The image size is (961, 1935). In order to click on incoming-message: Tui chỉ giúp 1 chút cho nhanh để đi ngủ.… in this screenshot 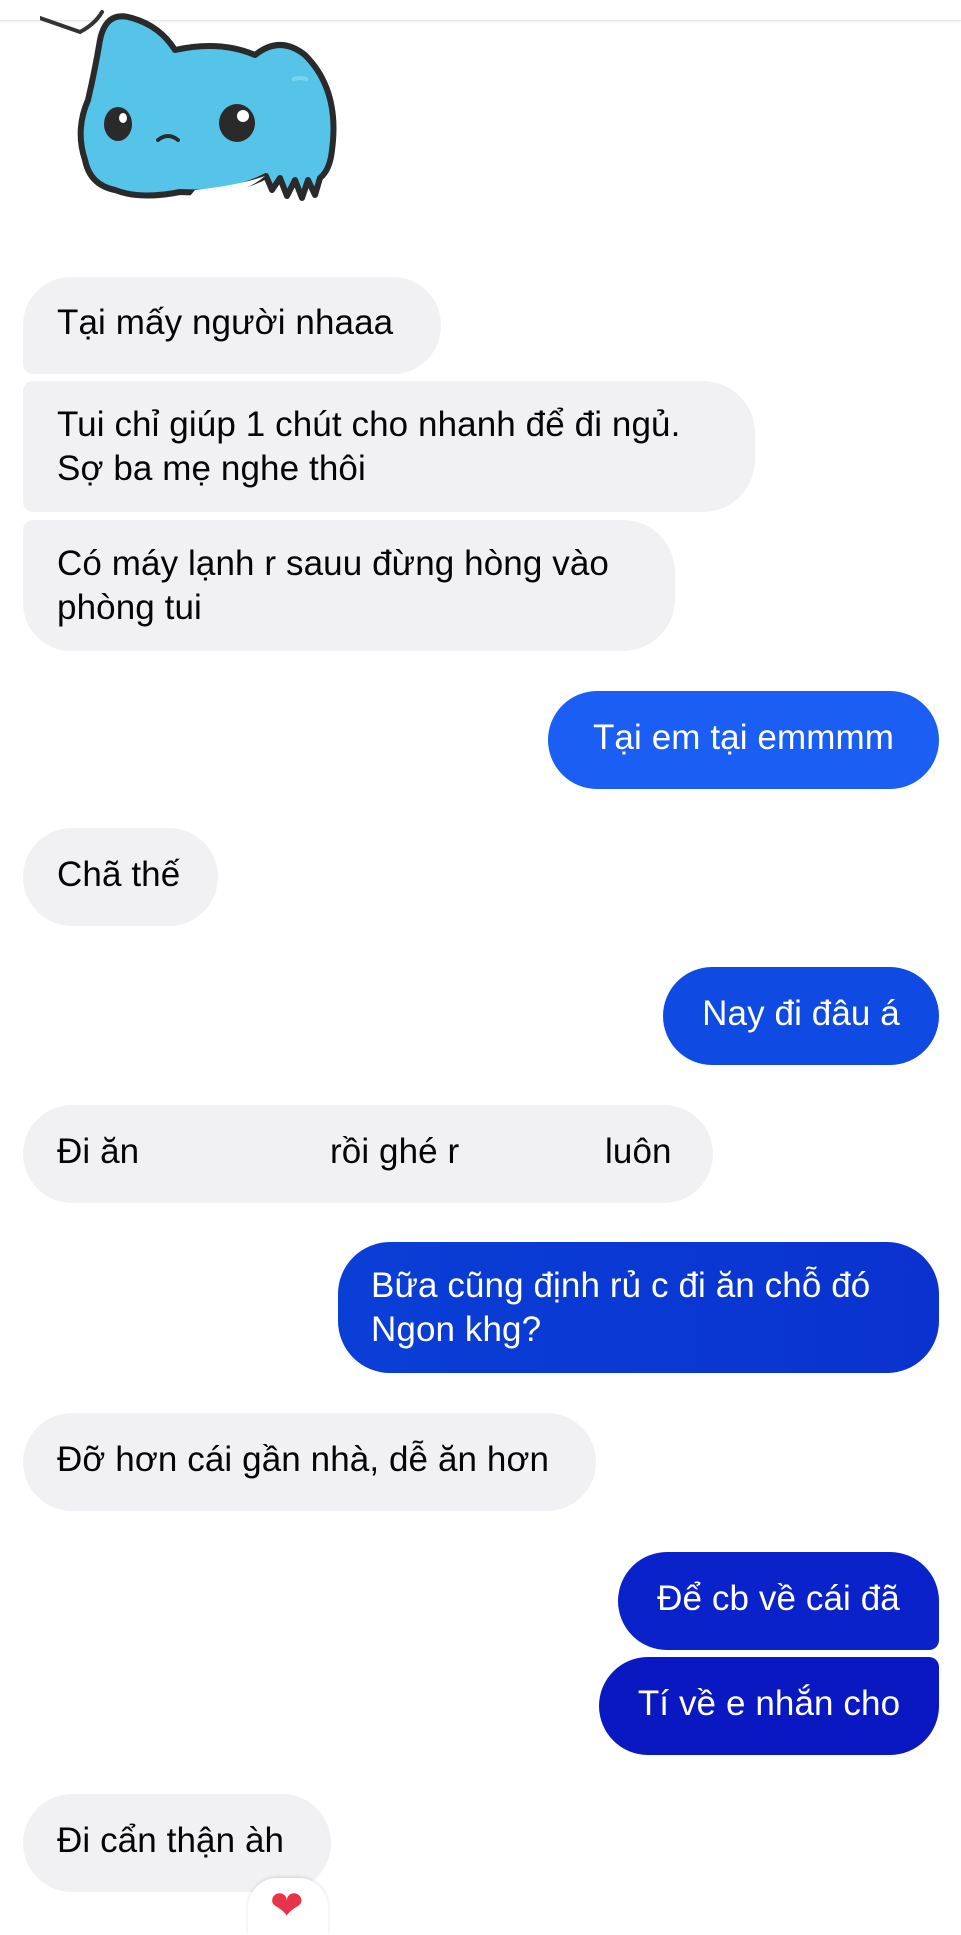, I will do `click(389, 446)`.